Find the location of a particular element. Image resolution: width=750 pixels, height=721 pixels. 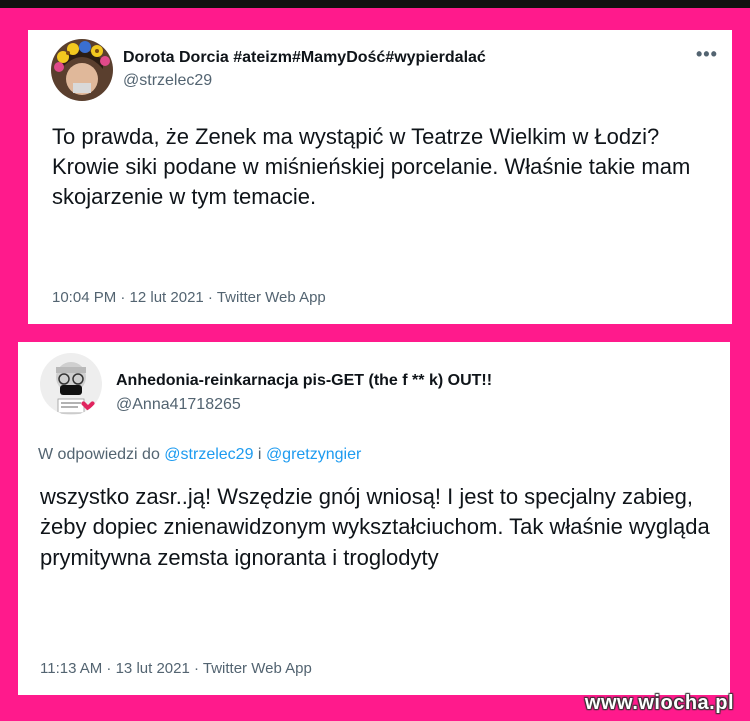

top-border is located at coordinates (375, 4).